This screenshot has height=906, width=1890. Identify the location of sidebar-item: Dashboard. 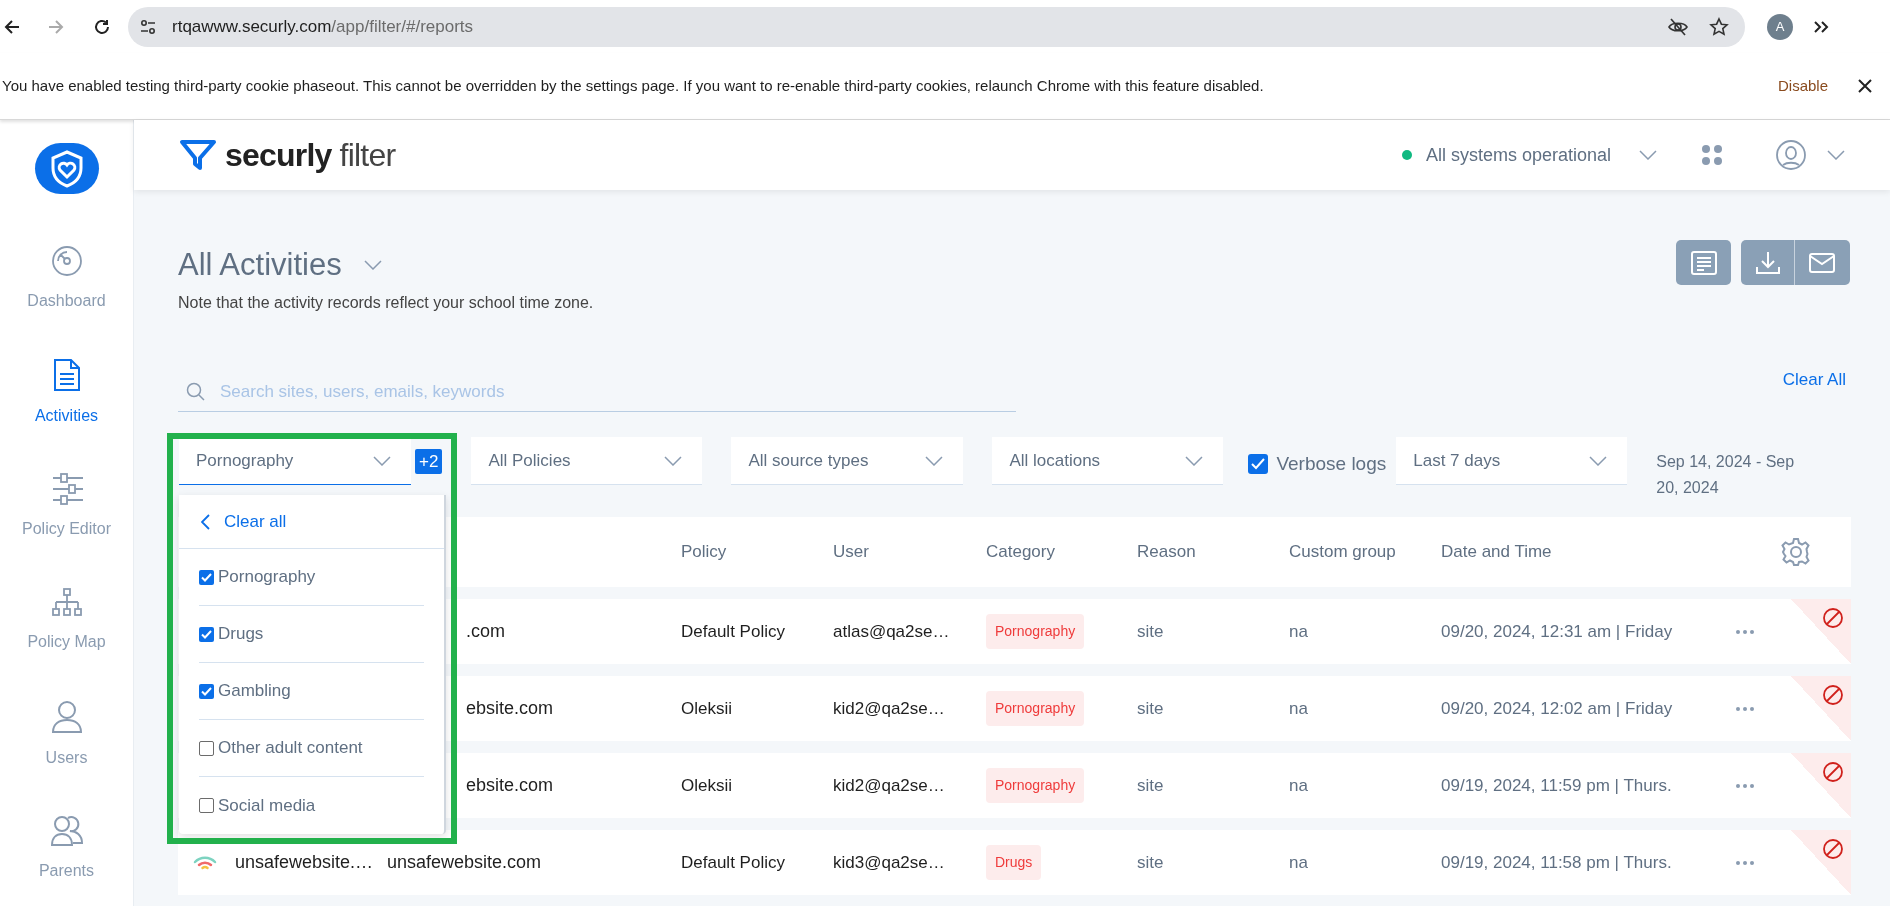
(66, 279).